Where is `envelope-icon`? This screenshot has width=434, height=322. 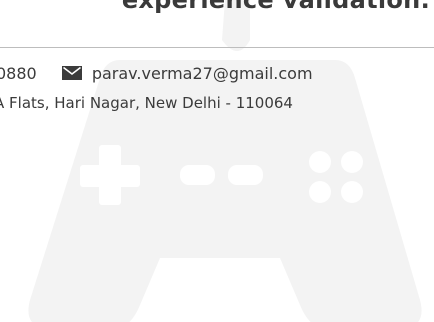 envelope-icon is located at coordinates (71, 73).